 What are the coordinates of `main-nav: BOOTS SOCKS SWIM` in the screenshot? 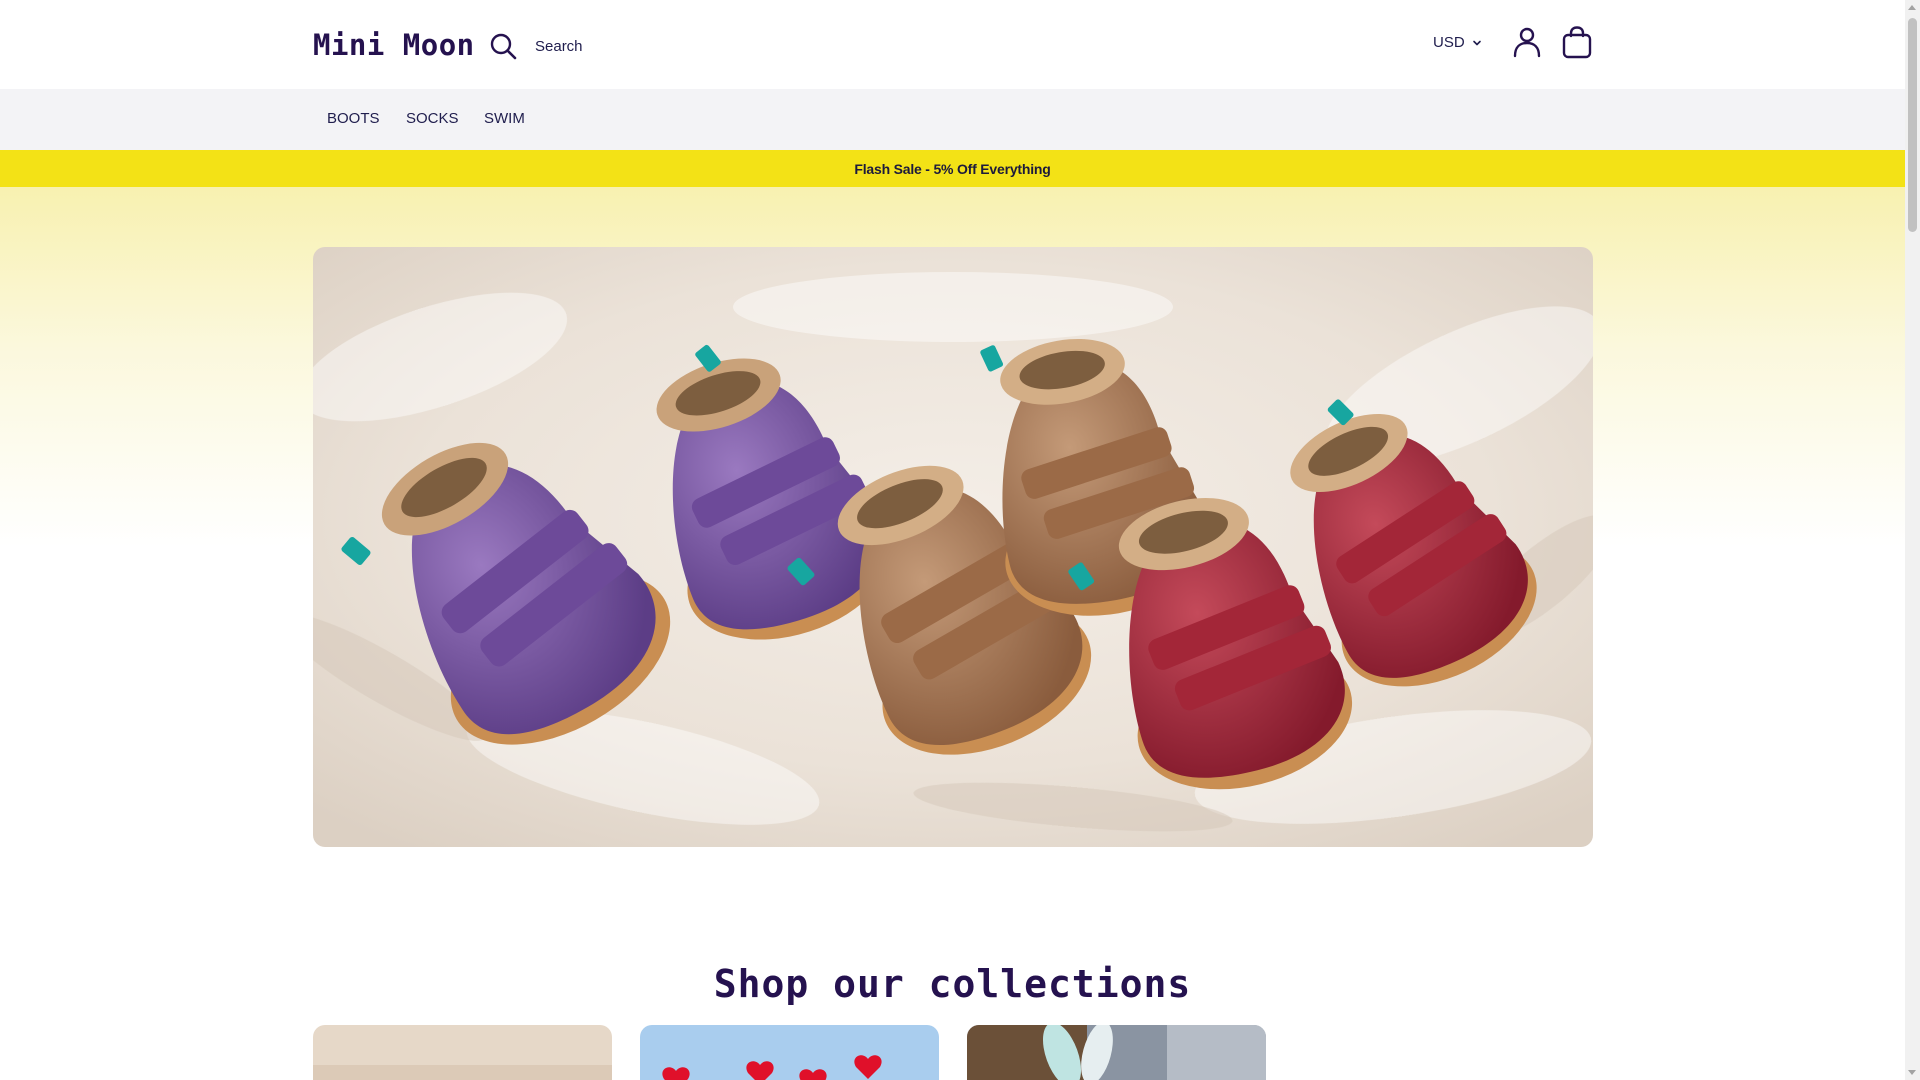 It's located at (952, 119).